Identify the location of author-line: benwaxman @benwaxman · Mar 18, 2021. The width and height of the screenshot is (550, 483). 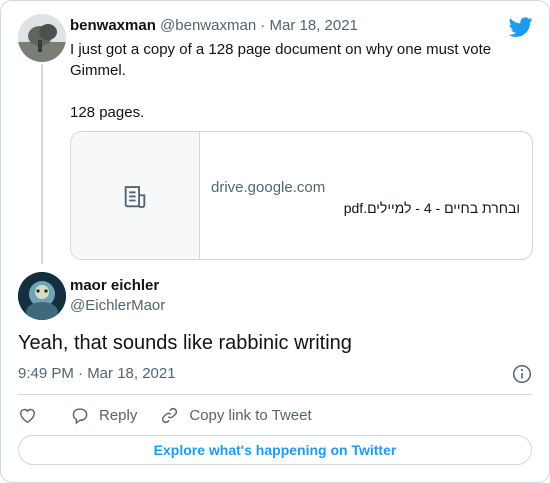
(214, 25).